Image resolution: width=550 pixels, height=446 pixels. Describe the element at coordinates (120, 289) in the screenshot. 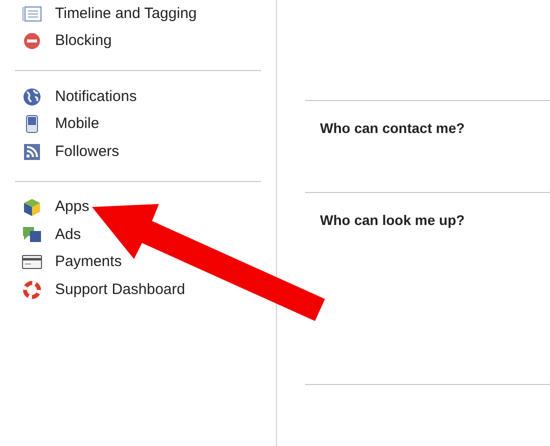

I see `sidebar-link: Support Dashboard` at that location.